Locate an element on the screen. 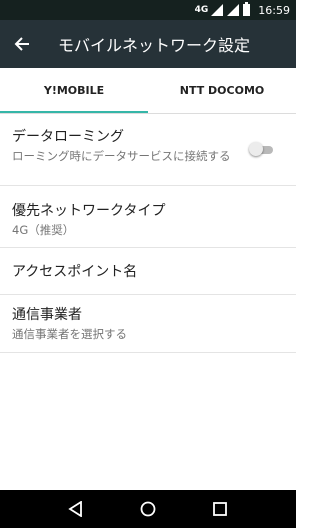 The height and width of the screenshot is (528, 320). setting-summary: 4G（推奨） is located at coordinates (43, 230).